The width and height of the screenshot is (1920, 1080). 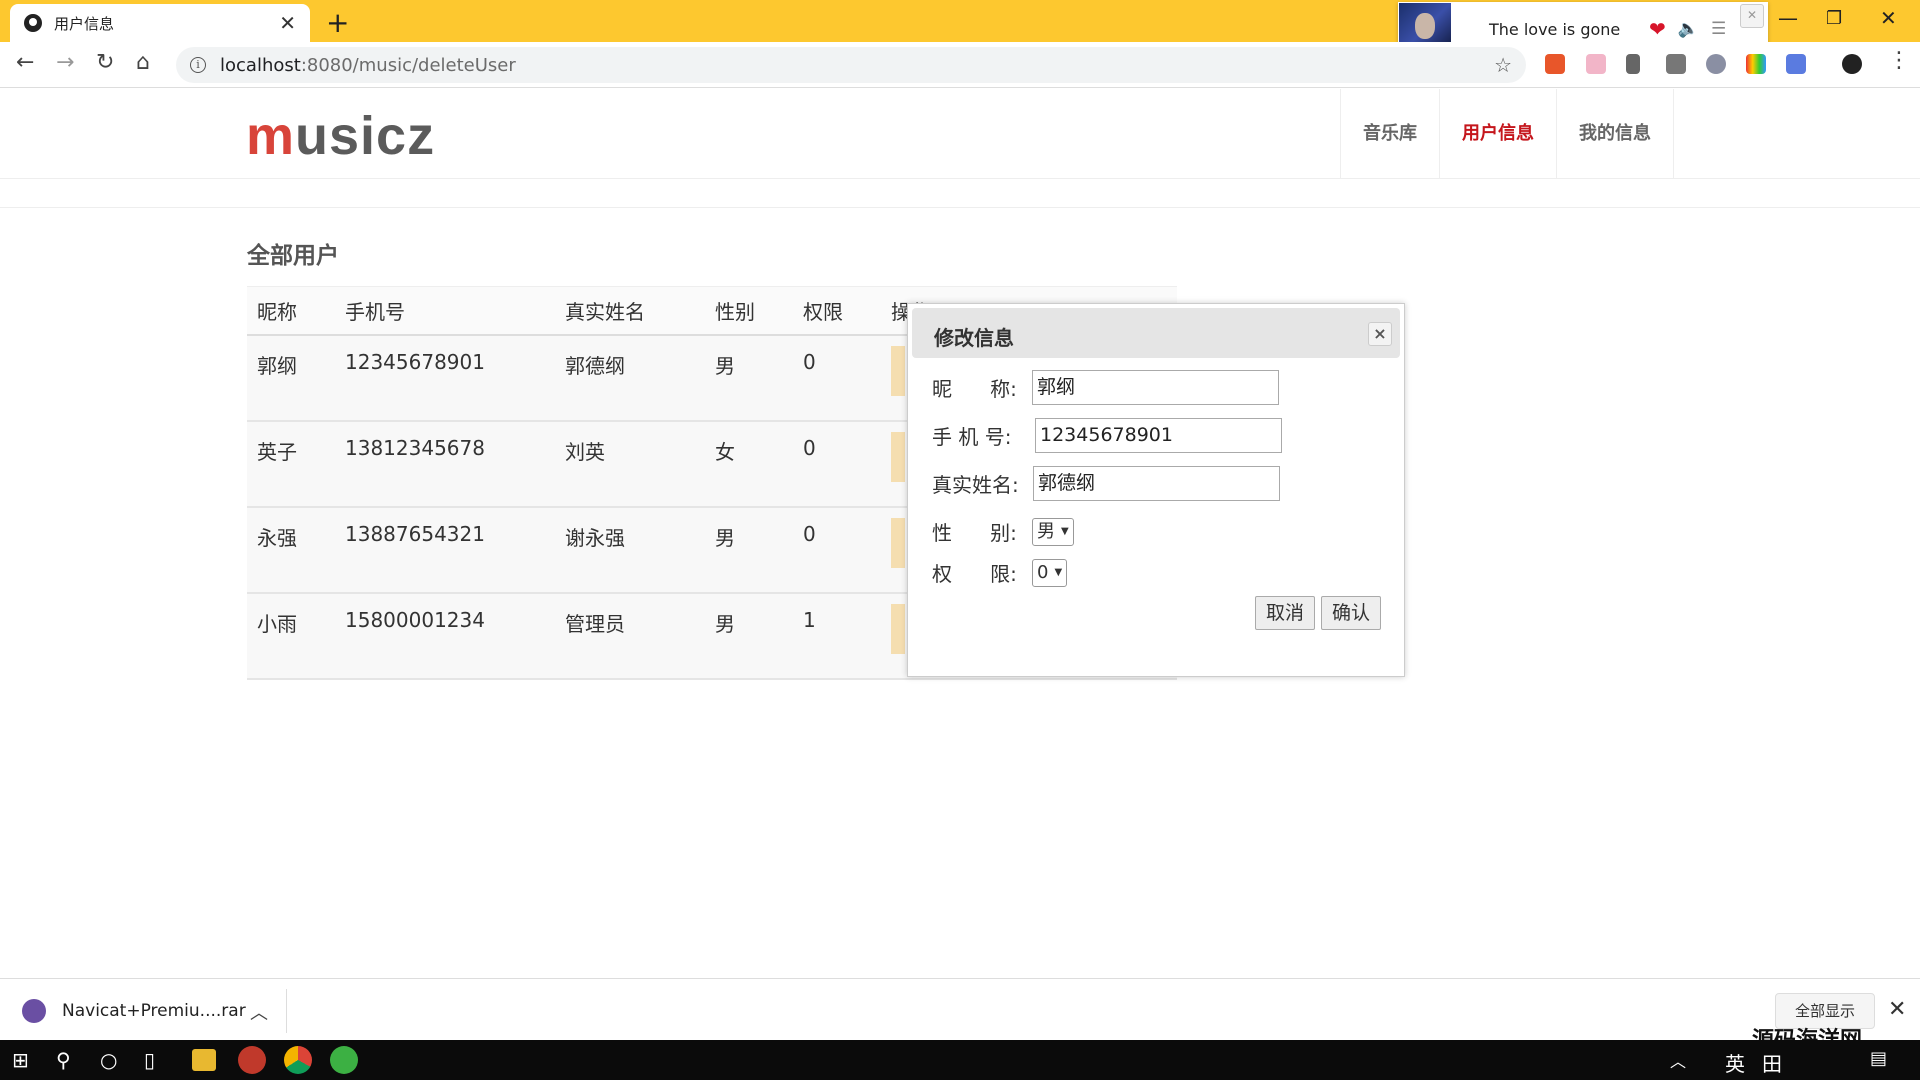 What do you see at coordinates (974, 574) in the screenshot?
I see `permission-label: 权 限:` at bounding box center [974, 574].